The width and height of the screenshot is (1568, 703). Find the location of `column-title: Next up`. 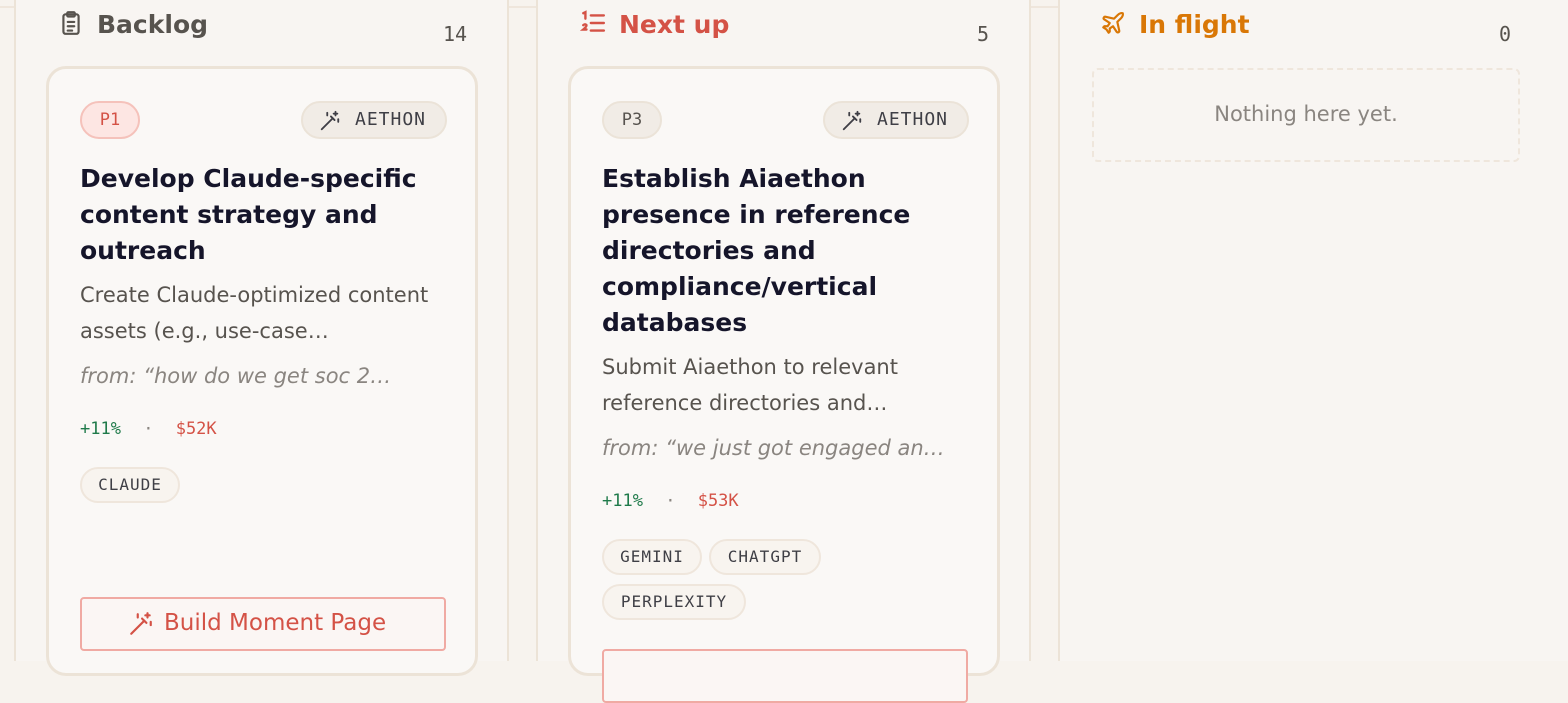

column-title: Next up is located at coordinates (674, 24).